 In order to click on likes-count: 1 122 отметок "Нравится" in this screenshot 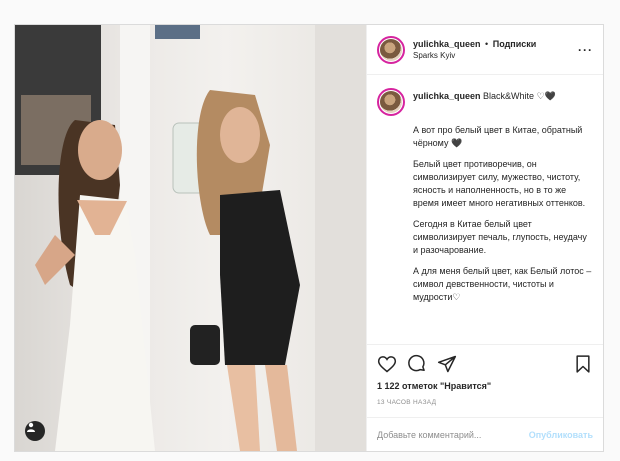, I will do `click(485, 386)`.